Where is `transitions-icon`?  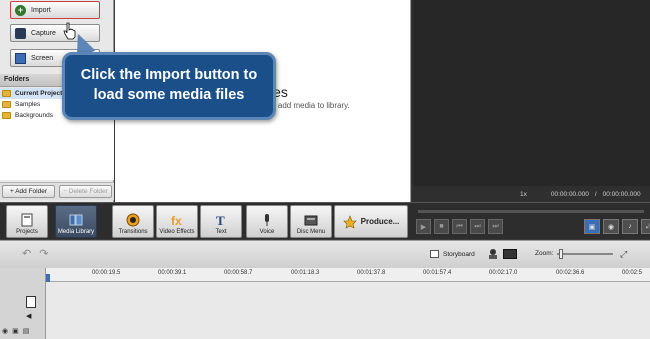 transitions-icon is located at coordinates (133, 220).